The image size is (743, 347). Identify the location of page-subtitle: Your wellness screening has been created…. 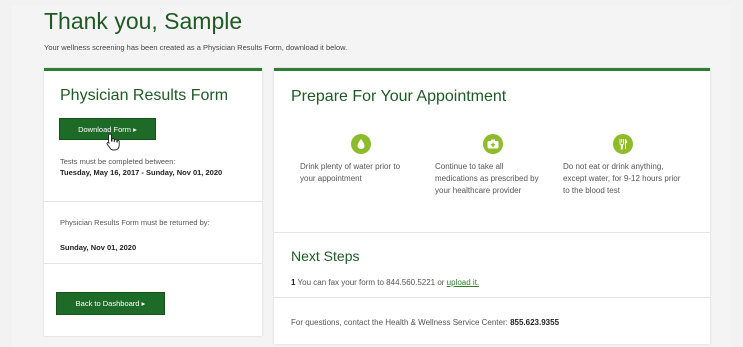
(196, 47).